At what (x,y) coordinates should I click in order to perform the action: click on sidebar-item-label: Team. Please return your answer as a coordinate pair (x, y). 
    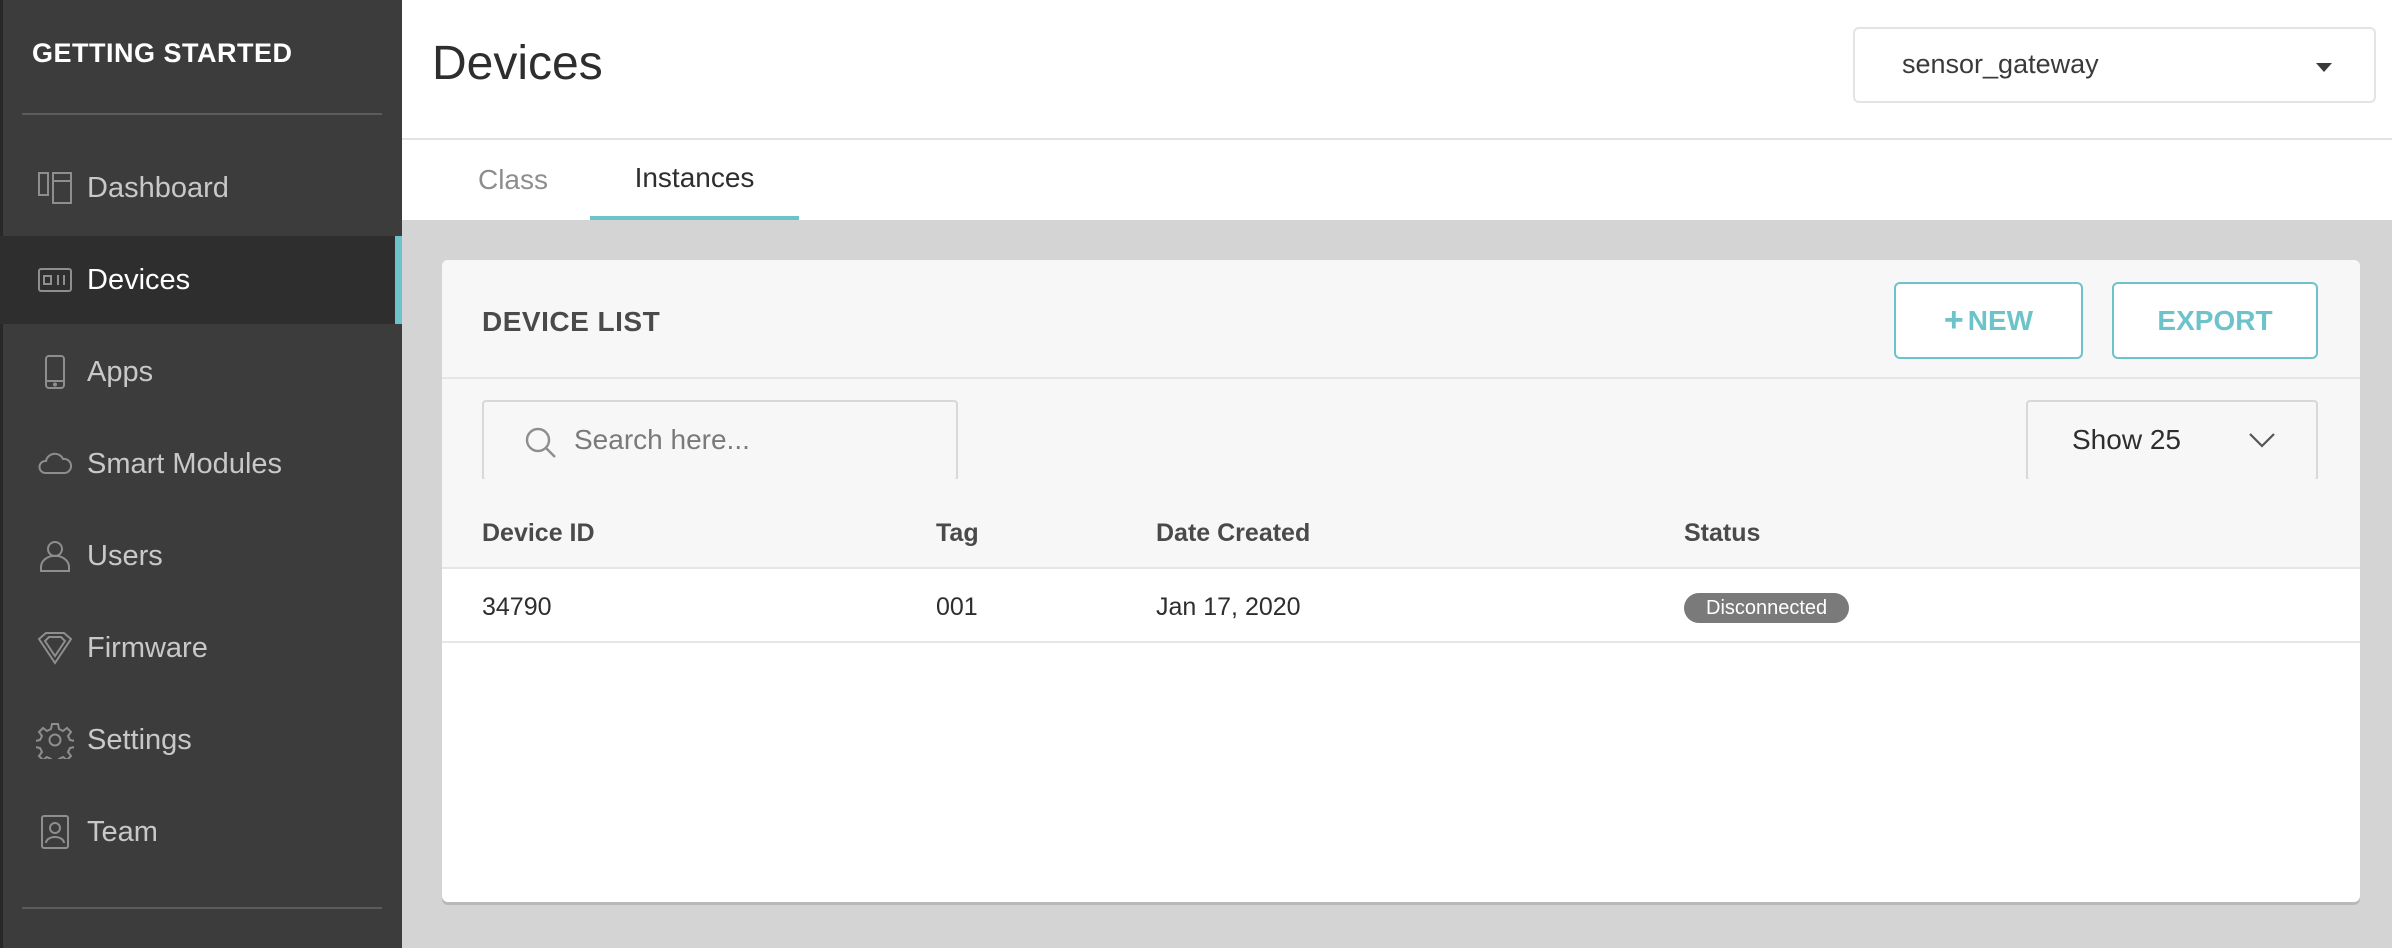
    Looking at the image, I should click on (122, 831).